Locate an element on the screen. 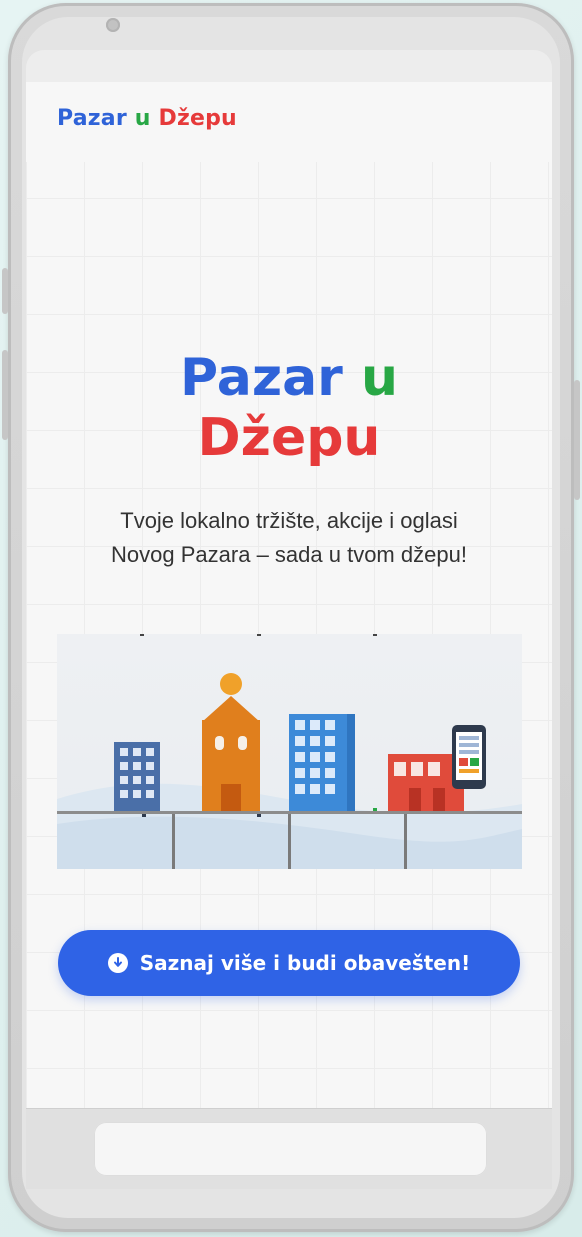 This screenshot has width=582, height=1237. hero-subtitle-line1: Tvoje lokalno tržište, akcije i oglasi is located at coordinates (289, 520).